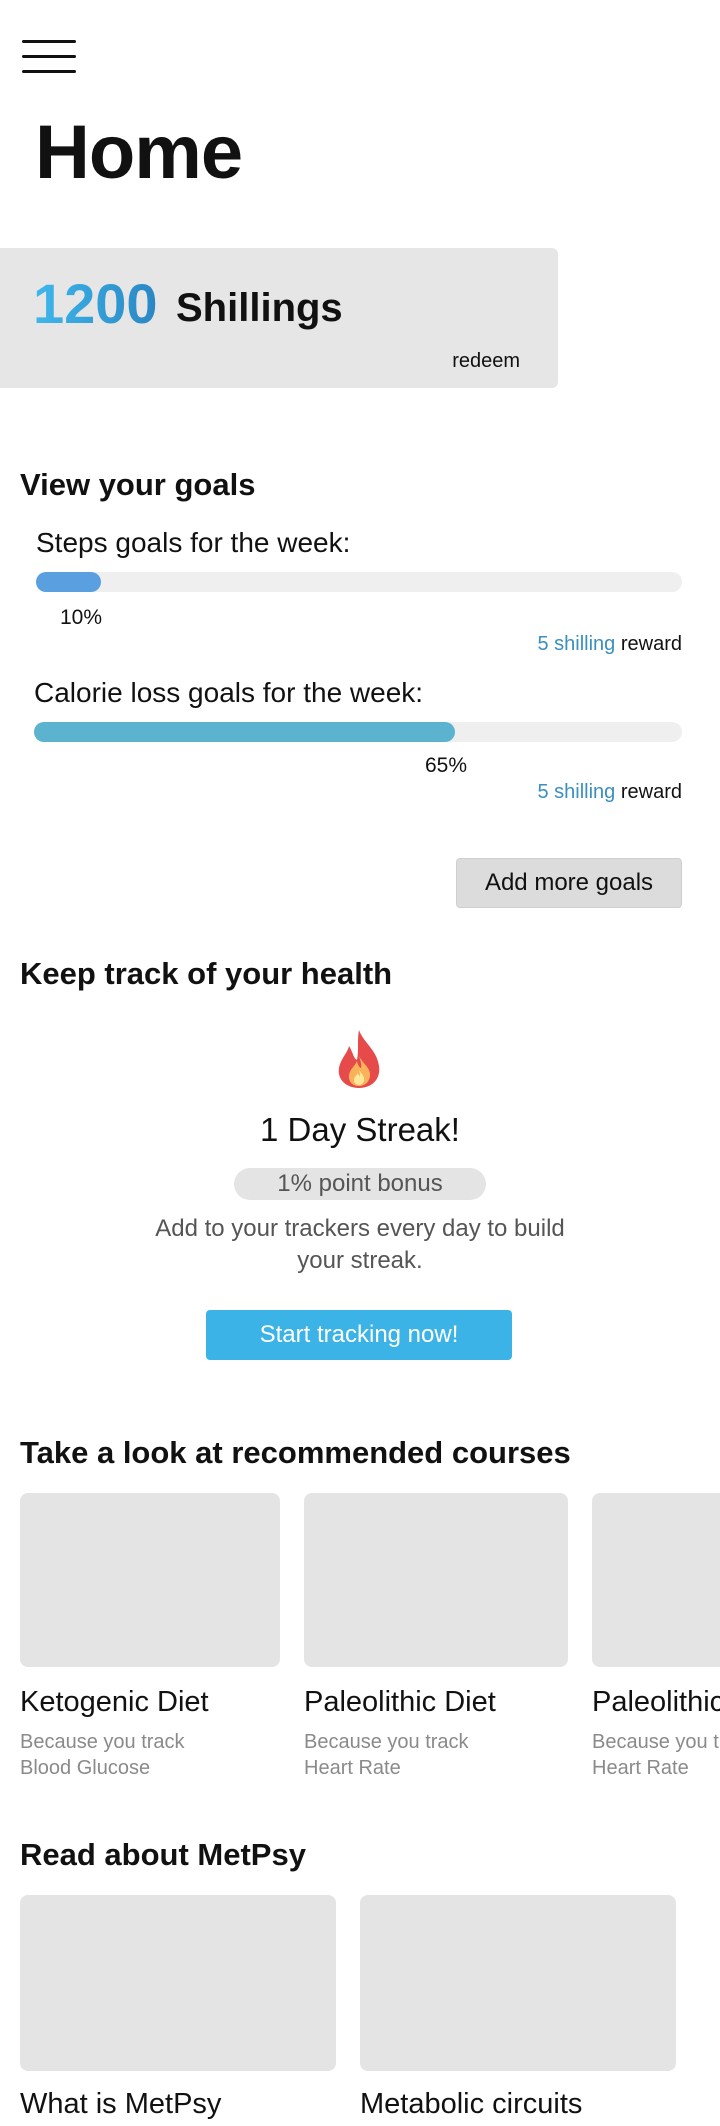 This screenshot has width=720, height=2126. What do you see at coordinates (85, 1768) in the screenshot?
I see `course-metric: Blood Glucose` at bounding box center [85, 1768].